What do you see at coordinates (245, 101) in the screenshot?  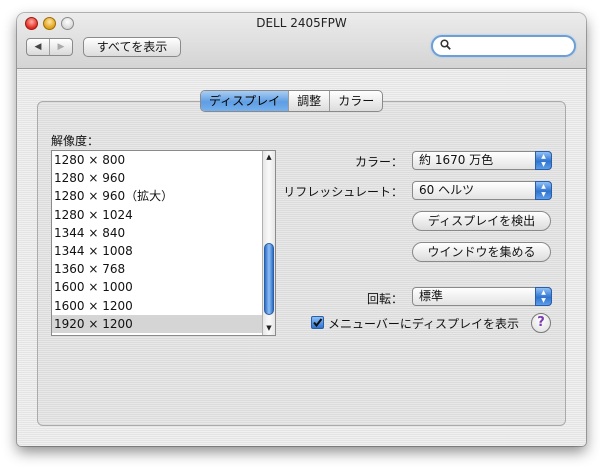 I see `tab-display: ディスプレイ` at bounding box center [245, 101].